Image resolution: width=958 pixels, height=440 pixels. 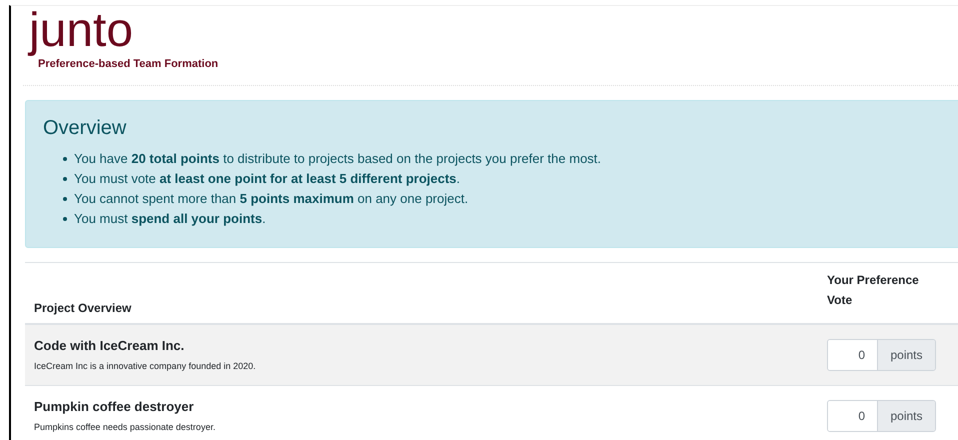 What do you see at coordinates (852, 355) in the screenshot?
I see `vote-value: 0` at bounding box center [852, 355].